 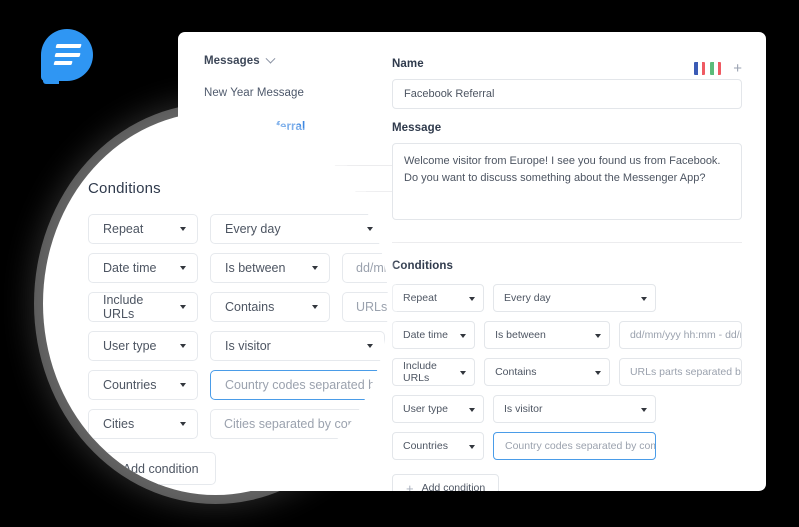 I want to click on name-row: Name +, so click(x=567, y=68).